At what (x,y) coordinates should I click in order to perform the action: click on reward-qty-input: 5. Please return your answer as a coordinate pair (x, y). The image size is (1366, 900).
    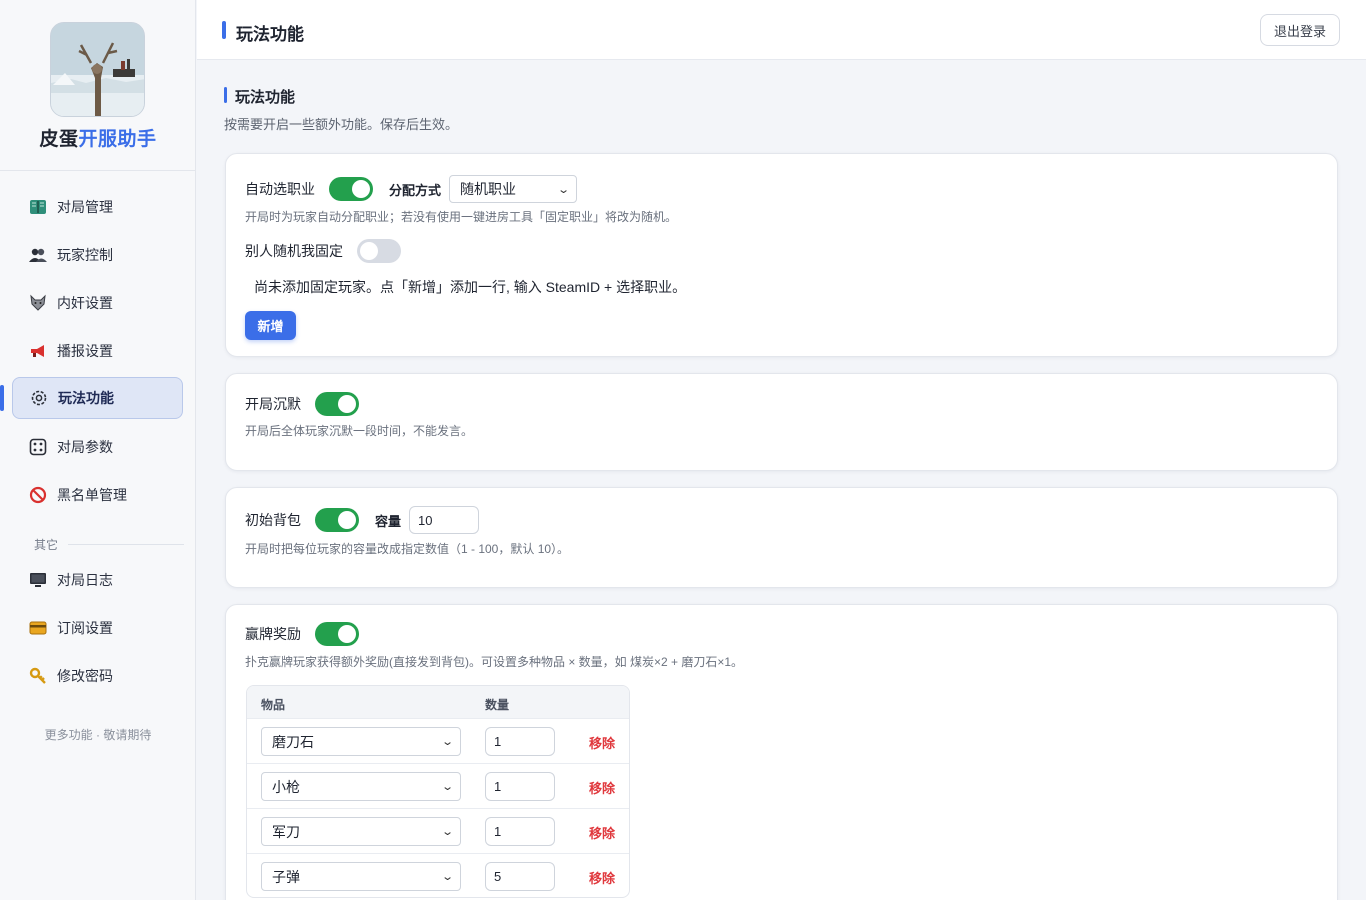
    Looking at the image, I should click on (520, 876).